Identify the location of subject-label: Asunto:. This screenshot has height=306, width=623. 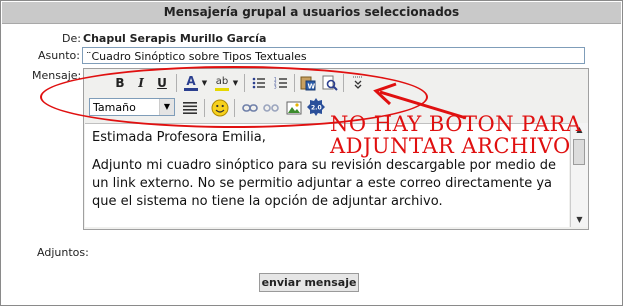
(59, 55).